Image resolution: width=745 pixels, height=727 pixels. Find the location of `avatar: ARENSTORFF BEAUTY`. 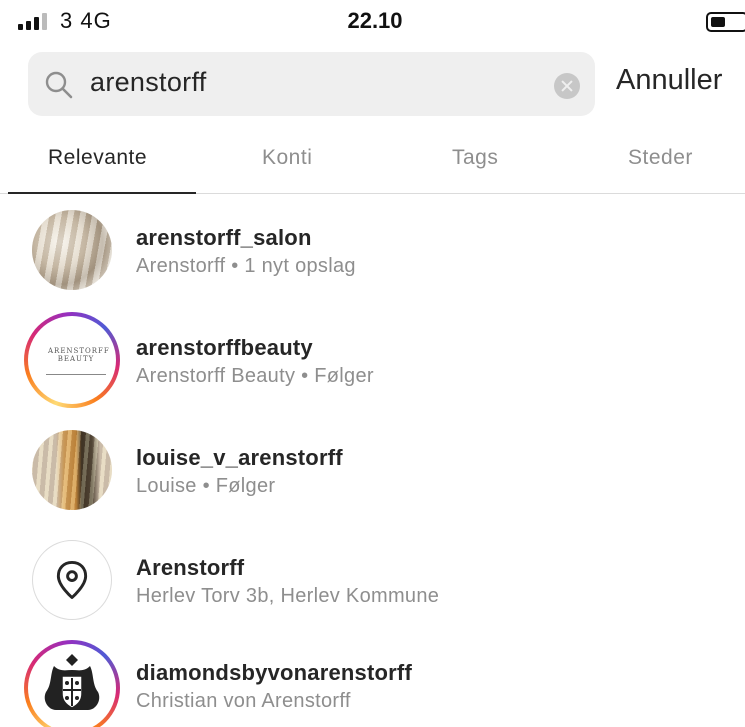

avatar: ARENSTORFF BEAUTY is located at coordinates (72, 360).